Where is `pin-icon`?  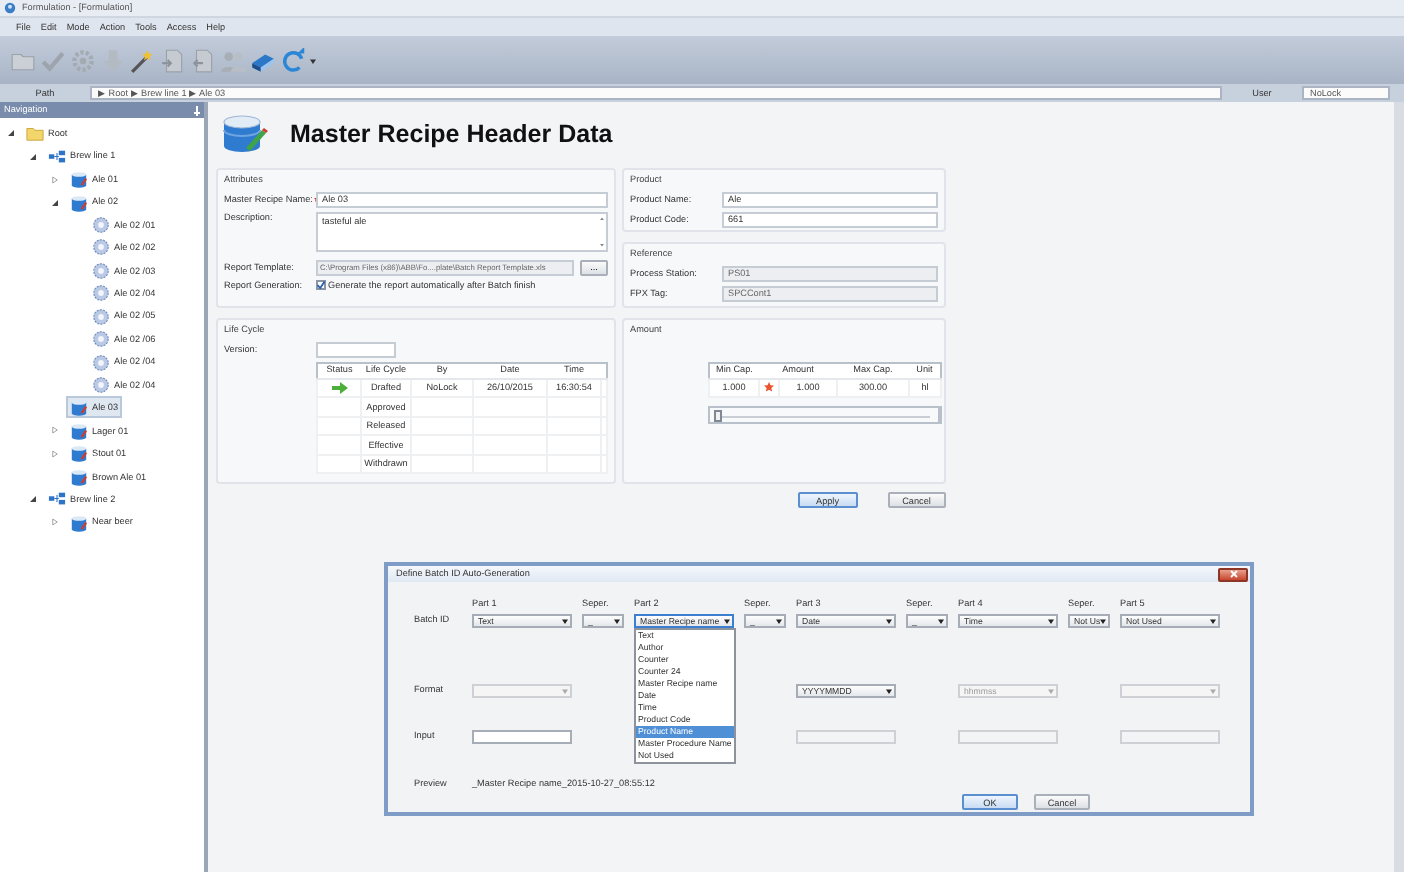 pin-icon is located at coordinates (197, 110).